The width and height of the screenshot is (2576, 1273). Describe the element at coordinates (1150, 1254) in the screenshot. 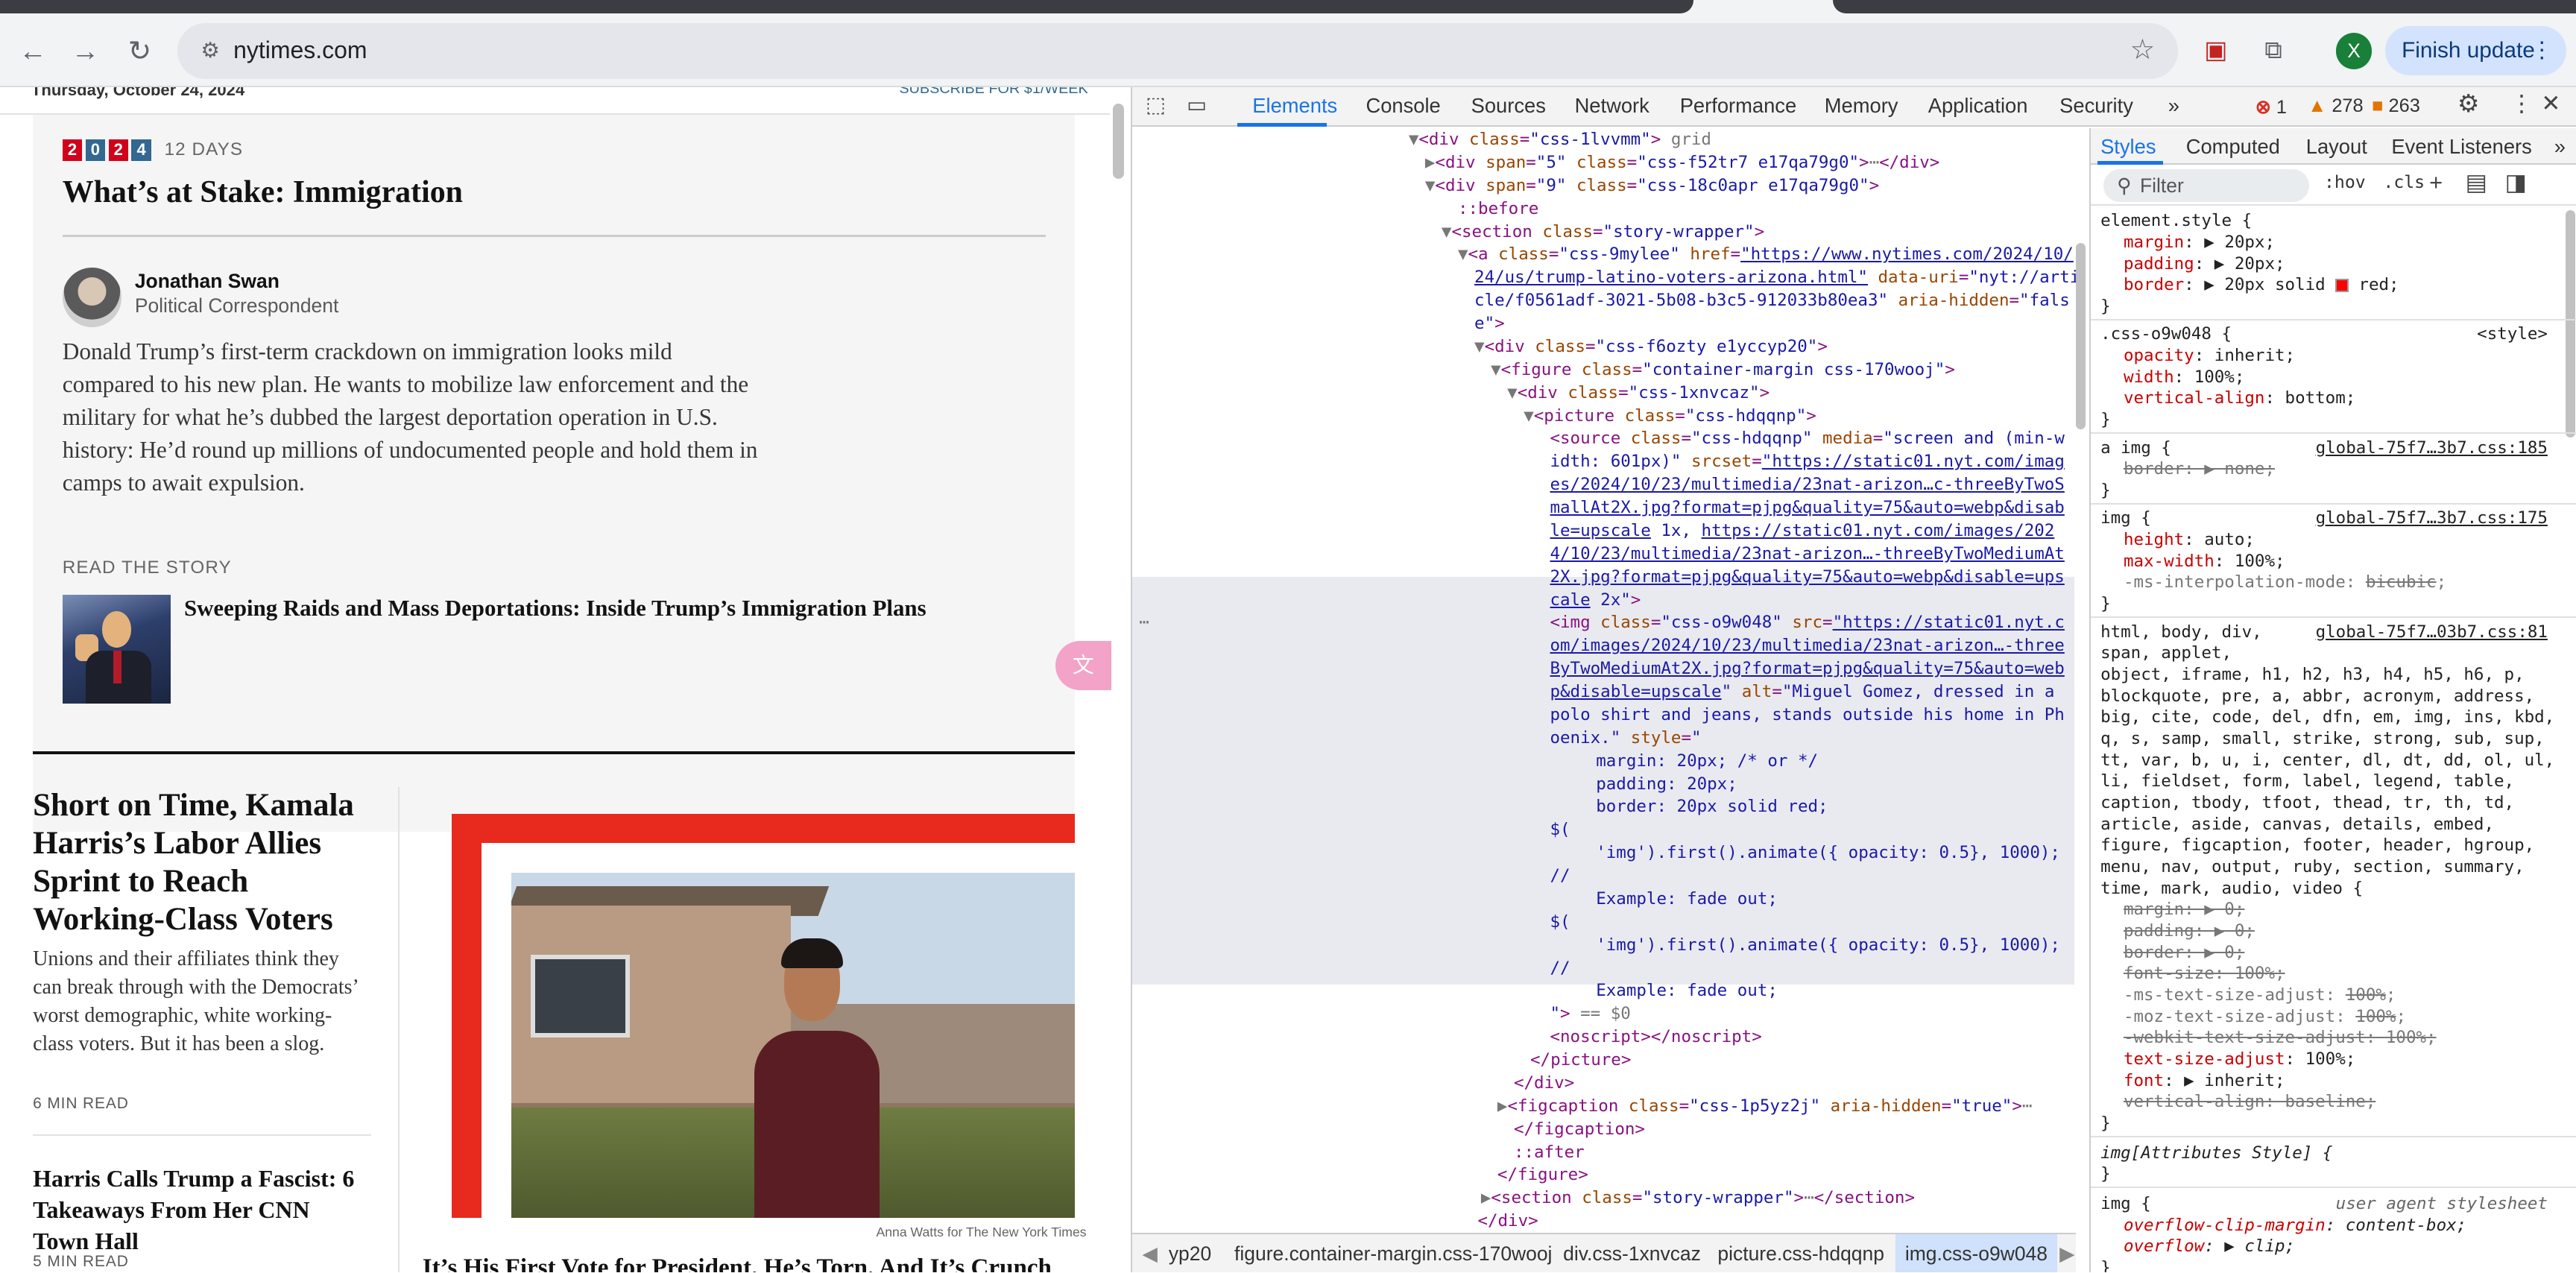

I see `breadcrumb-left-icon: ◀` at that location.